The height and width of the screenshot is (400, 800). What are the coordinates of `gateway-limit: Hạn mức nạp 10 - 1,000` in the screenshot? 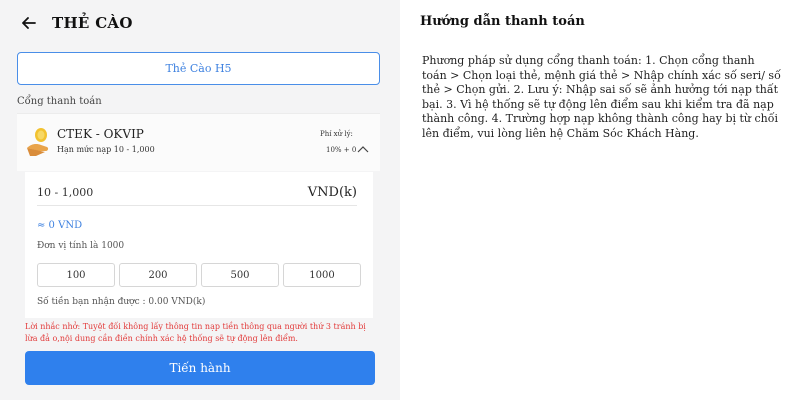 It's located at (106, 149).